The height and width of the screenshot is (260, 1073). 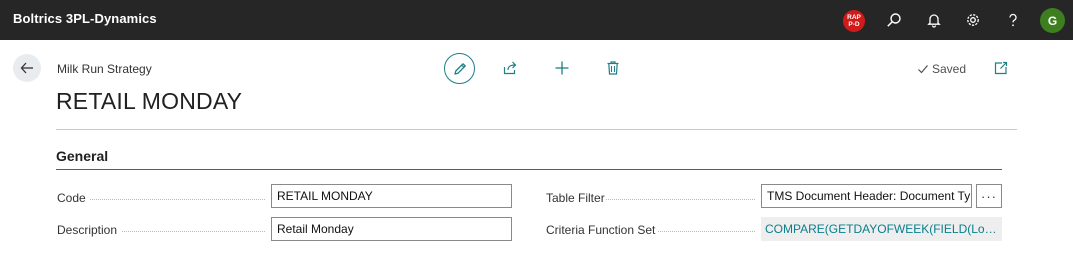 What do you see at coordinates (989, 196) in the screenshot?
I see `table-filter-lookup-button: ···` at bounding box center [989, 196].